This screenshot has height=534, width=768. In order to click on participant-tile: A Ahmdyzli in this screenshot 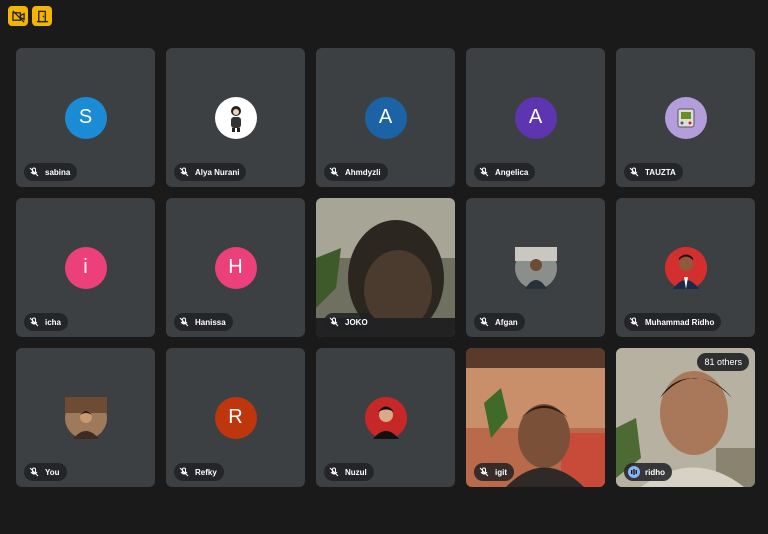, I will do `click(385, 117)`.